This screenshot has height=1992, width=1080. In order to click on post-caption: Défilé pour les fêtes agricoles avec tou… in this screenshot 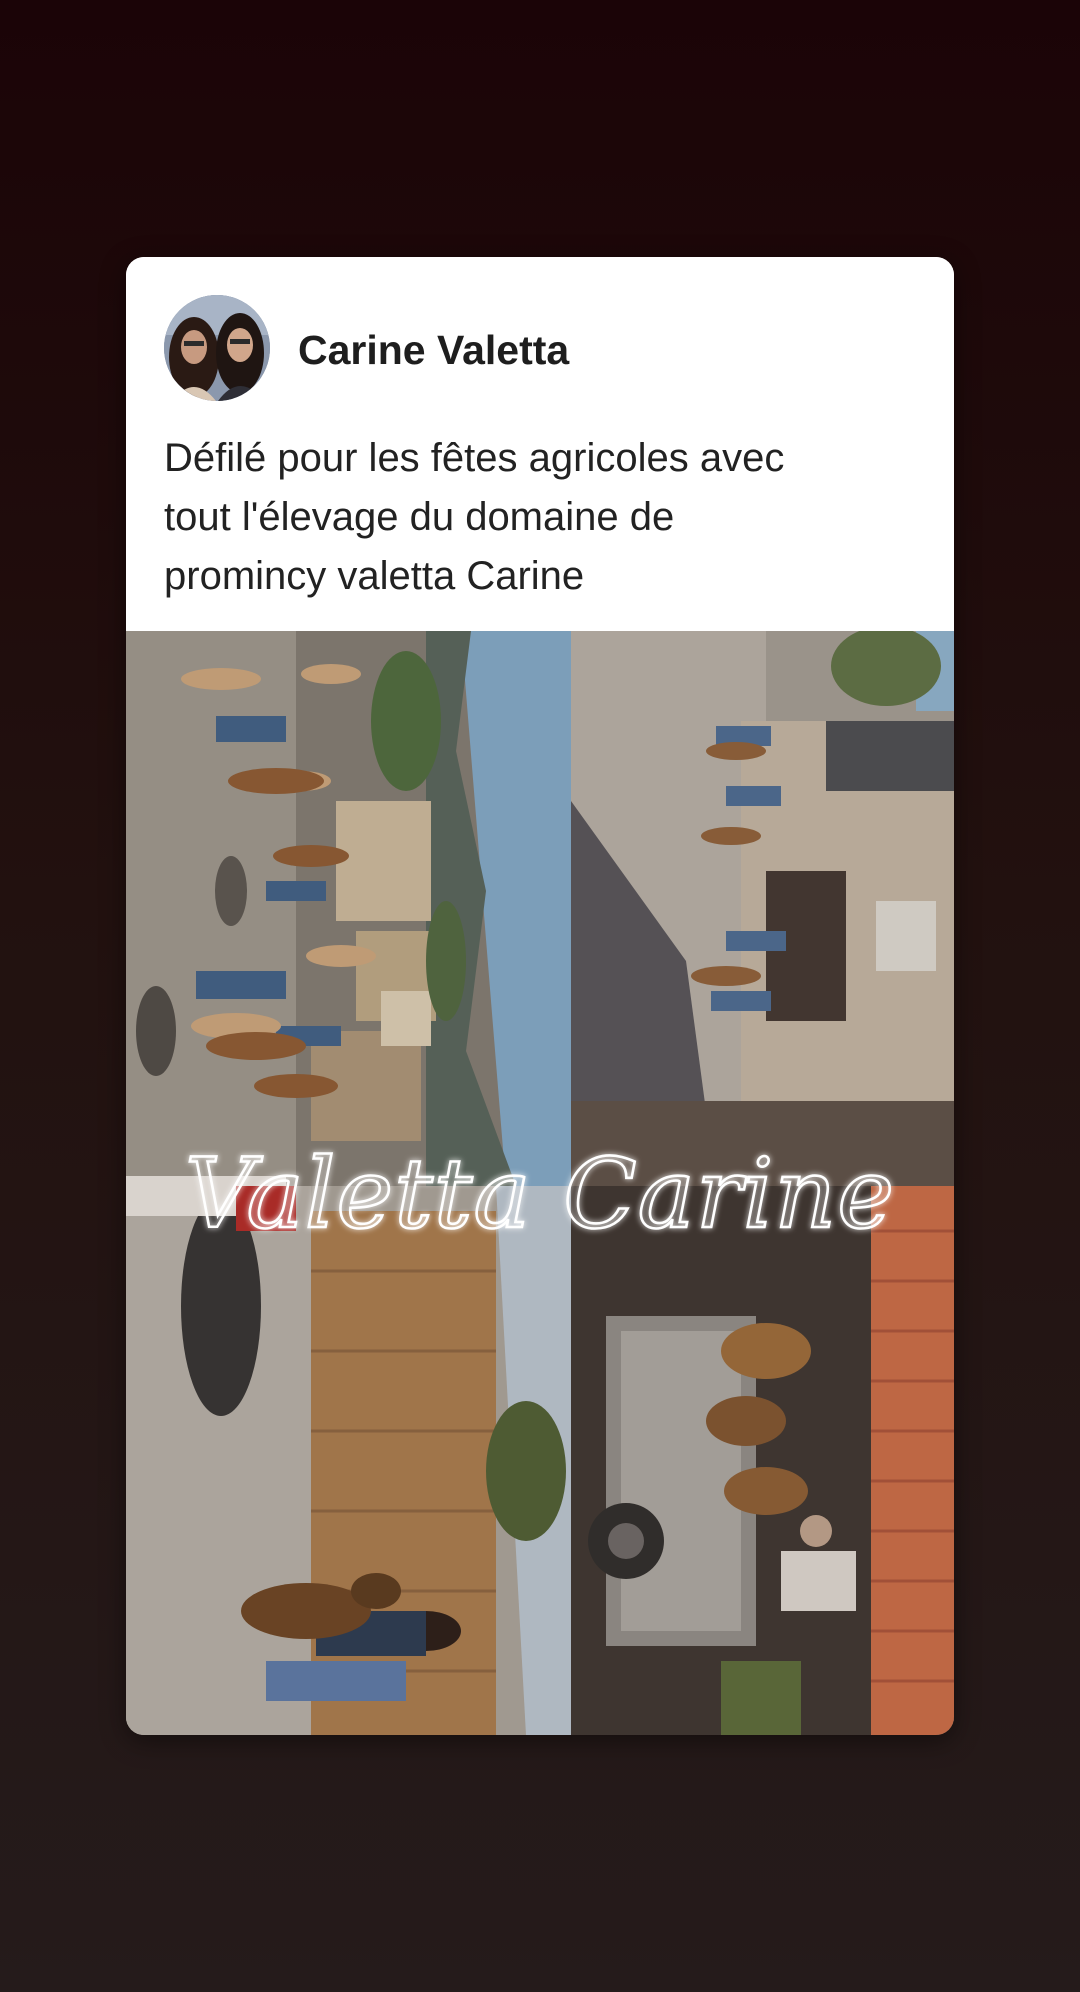, I will do `click(474, 517)`.